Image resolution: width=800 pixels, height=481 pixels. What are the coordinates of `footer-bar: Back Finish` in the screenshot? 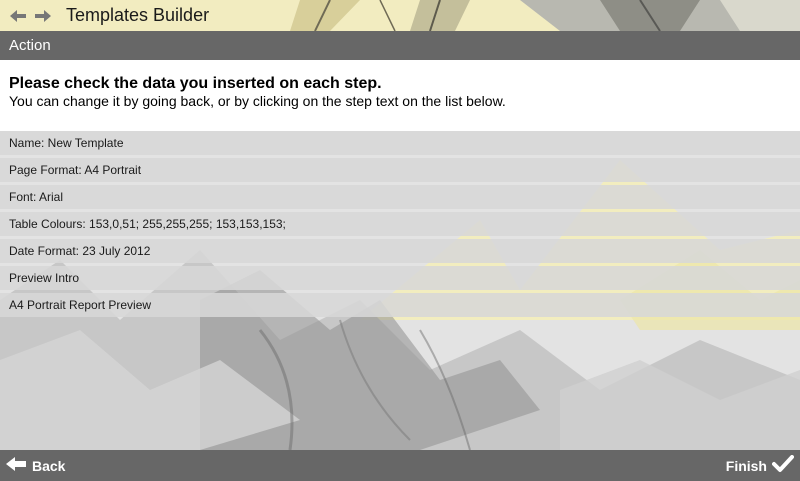 It's located at (400, 465).